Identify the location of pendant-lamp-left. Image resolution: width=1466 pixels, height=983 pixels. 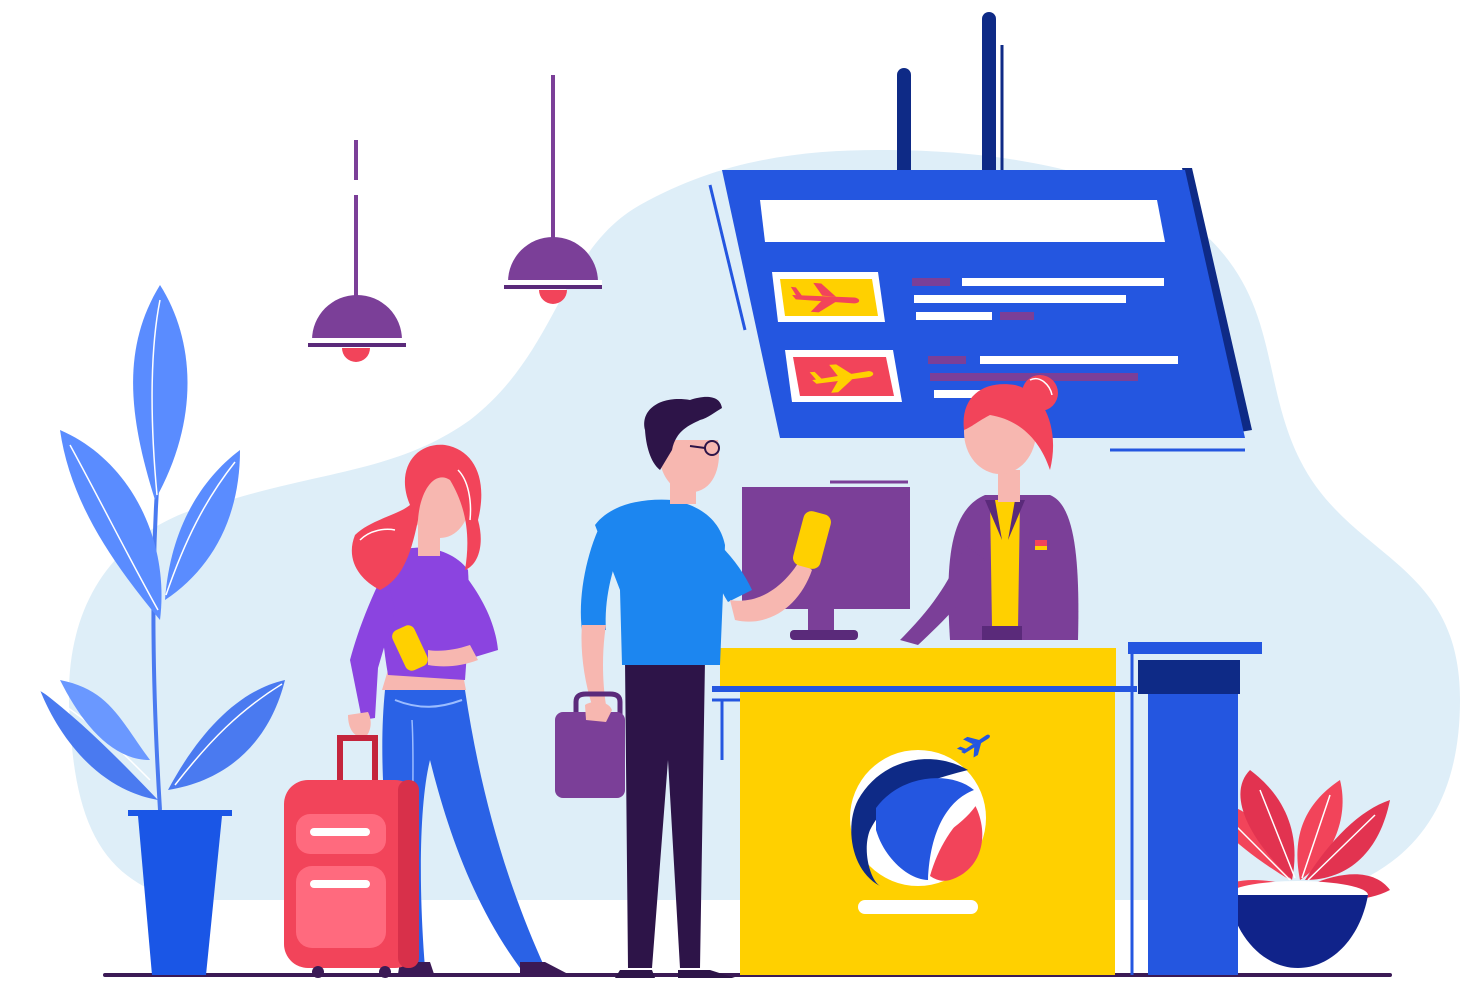
(357, 251).